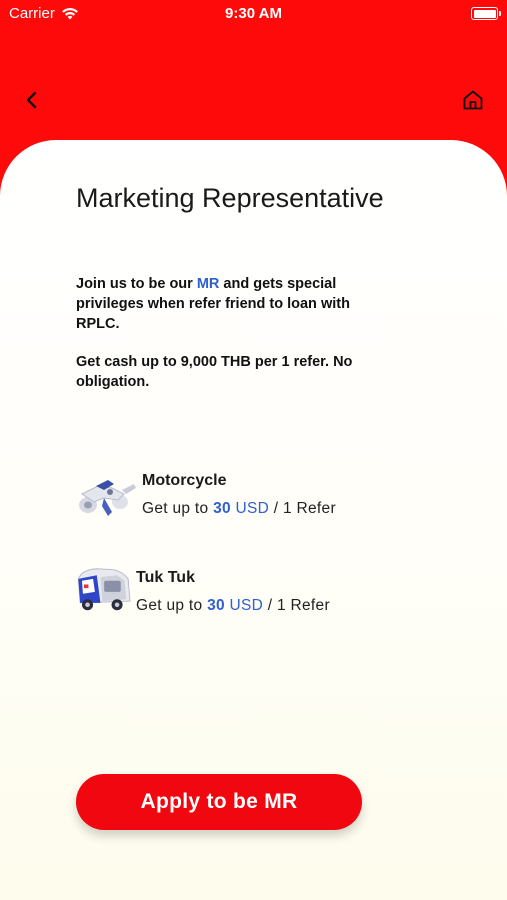  I want to click on mr-highlight: MR, so click(208, 284).